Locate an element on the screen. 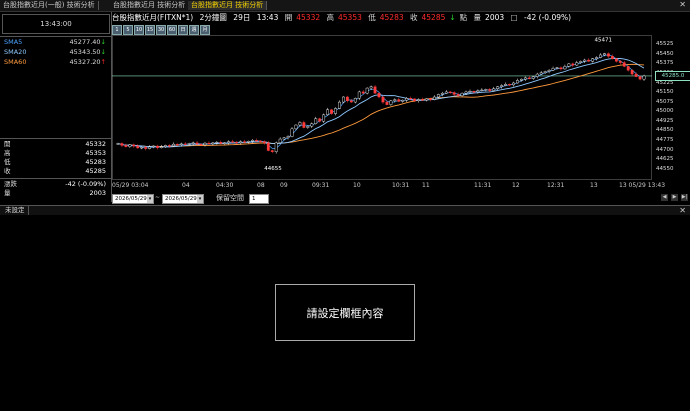 The height and width of the screenshot is (411, 690). y-tick-label: 44775 is located at coordinates (665, 139).